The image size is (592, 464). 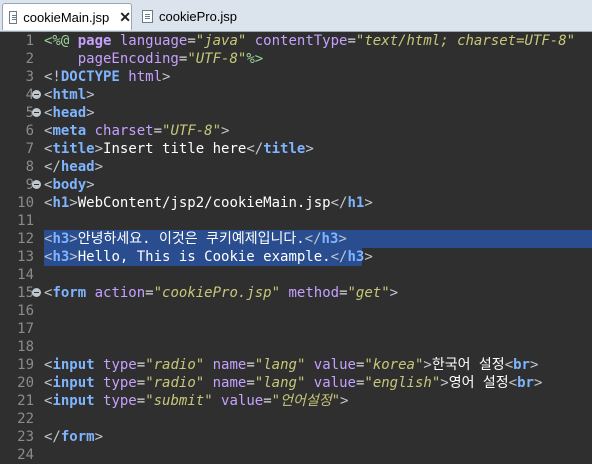 I want to click on code-line: 8 </head>, so click(x=296, y=167).